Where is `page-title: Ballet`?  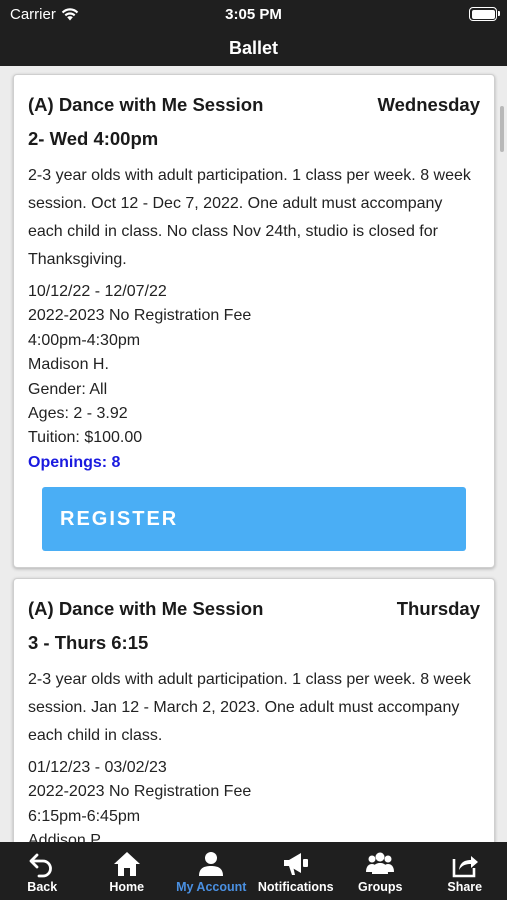 page-title: Ballet is located at coordinates (253, 48).